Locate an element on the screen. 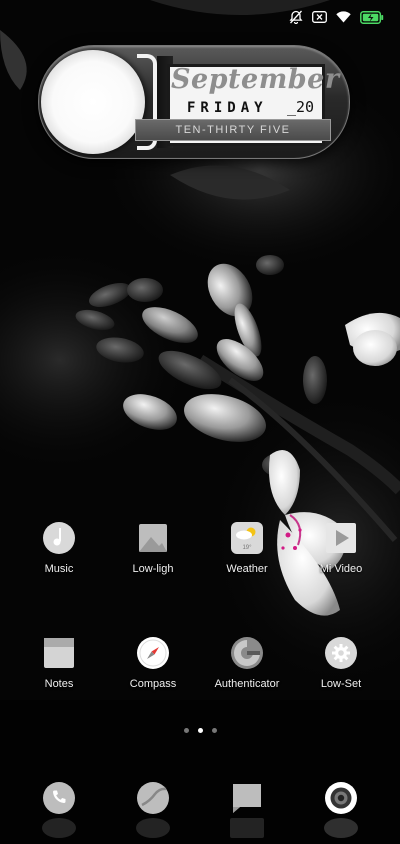 This screenshot has height=844, width=400. app-label: Authenticator is located at coordinates (247, 684).